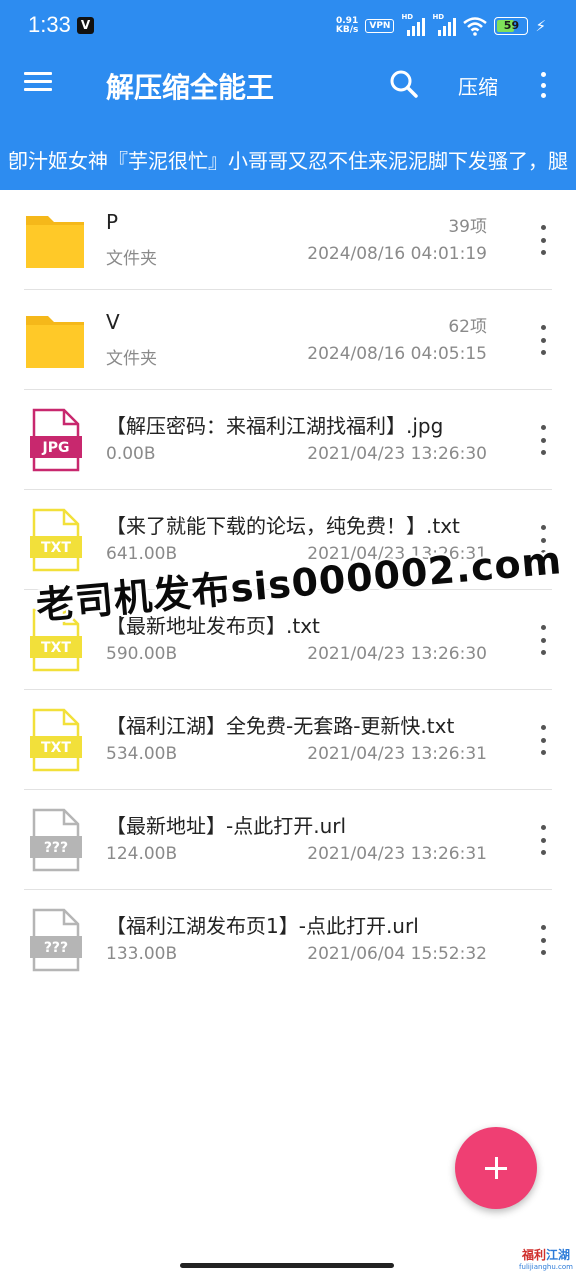 The height and width of the screenshot is (1280, 576). I want to click on status-indicators: 0.91 KB/s VPN HD HD 59 ⚡, so click(441, 25).